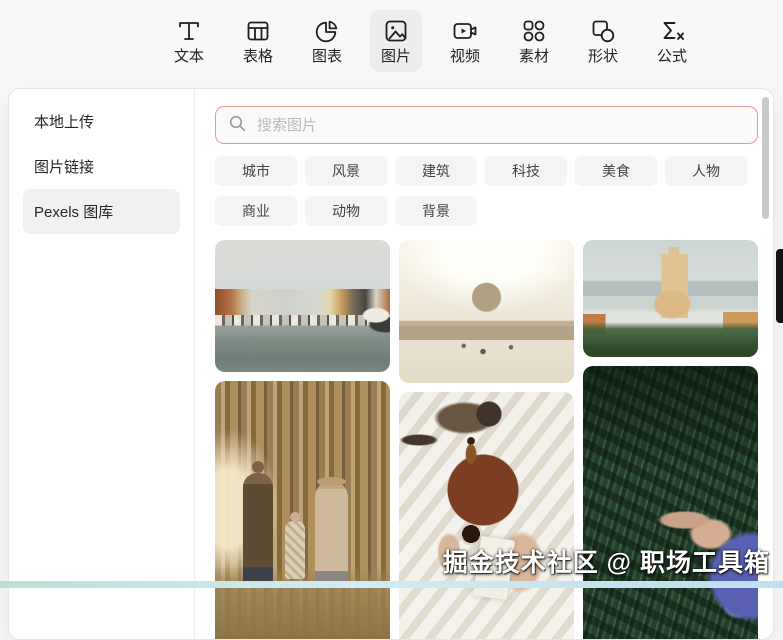  I want to click on toolbar-item-formula: 公式, so click(672, 41).